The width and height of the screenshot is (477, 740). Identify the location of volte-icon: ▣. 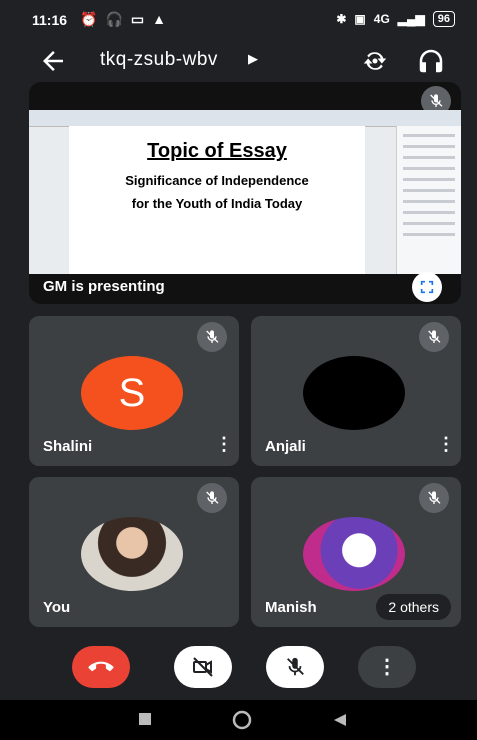
(360, 19).